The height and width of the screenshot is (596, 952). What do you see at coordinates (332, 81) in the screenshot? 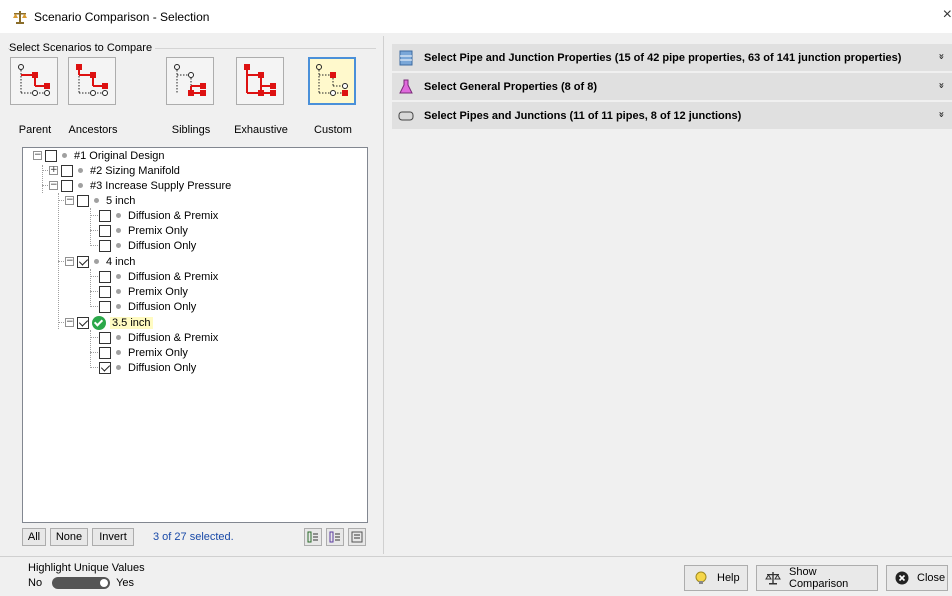
I see `preset-custom-button` at bounding box center [332, 81].